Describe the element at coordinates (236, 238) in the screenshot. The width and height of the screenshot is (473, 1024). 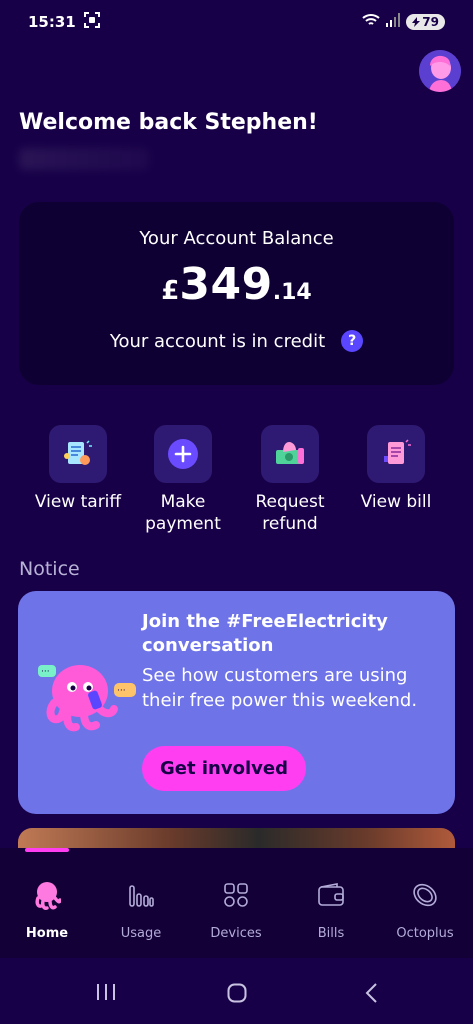
I see `balance-label: Your Account Balance` at that location.